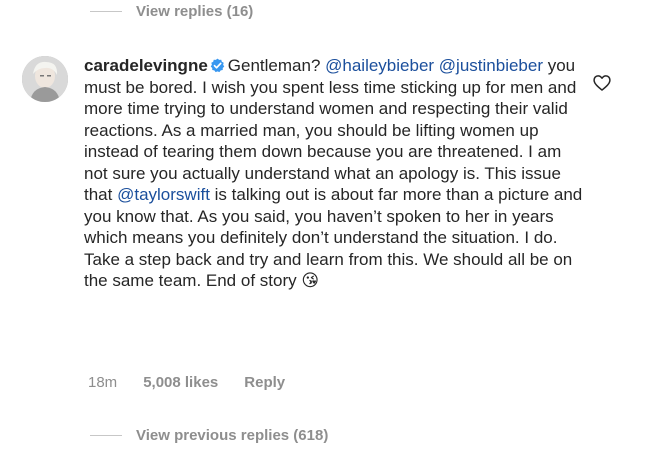  I want to click on comment-meta: 18m 5,008 likes Reply, so click(199, 382).